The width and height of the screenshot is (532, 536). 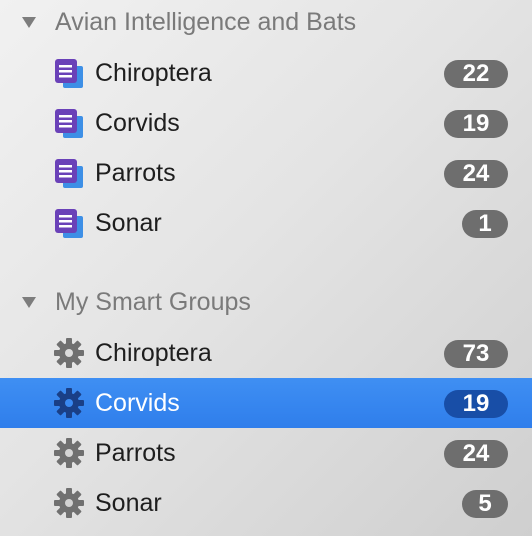 I want to click on smart-group-corvids: Corvids 19, so click(x=266, y=403).